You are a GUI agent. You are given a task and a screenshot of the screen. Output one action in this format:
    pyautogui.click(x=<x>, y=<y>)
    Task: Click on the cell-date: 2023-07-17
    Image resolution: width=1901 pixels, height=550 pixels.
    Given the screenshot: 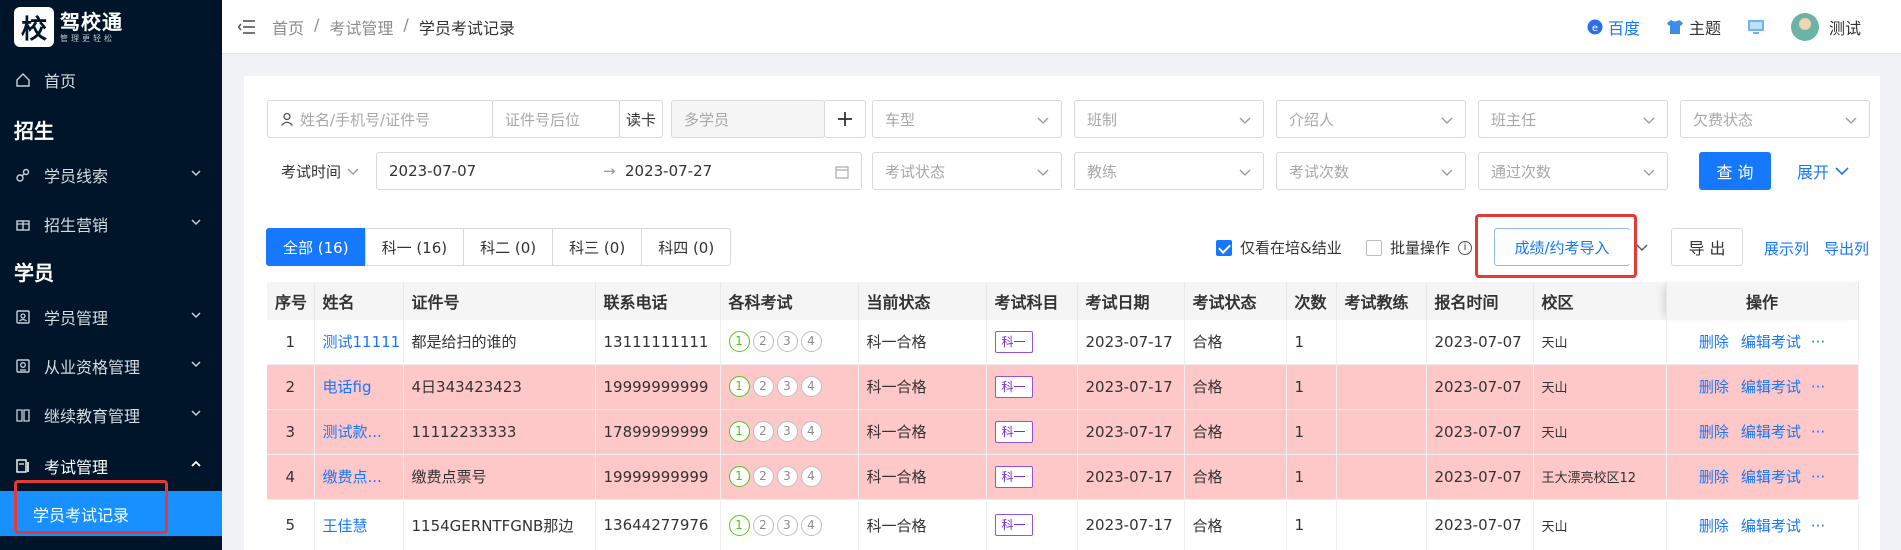 What is the action you would take?
    pyautogui.click(x=1131, y=342)
    